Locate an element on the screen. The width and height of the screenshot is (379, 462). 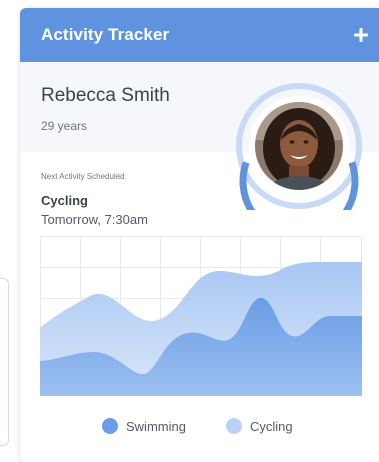
legend-label-cycling: Cycling is located at coordinates (271, 426).